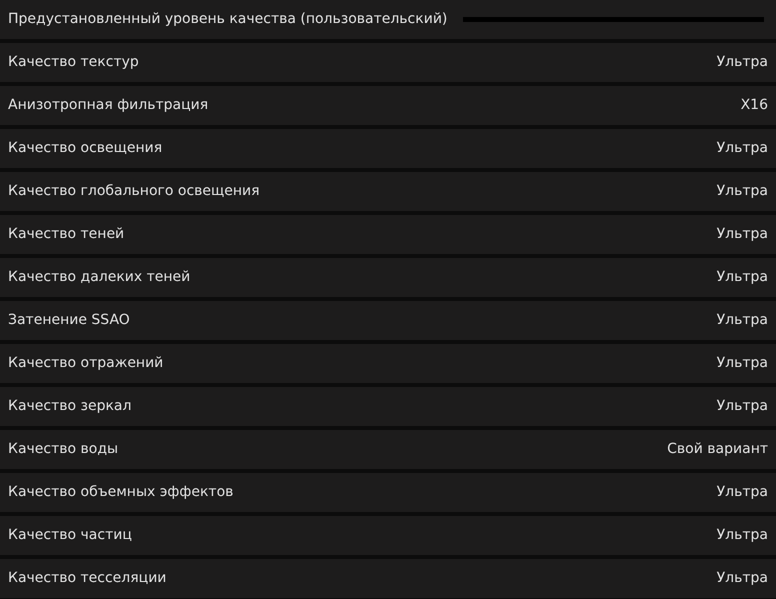  What do you see at coordinates (228, 19) in the screenshot?
I see `preset-label: Предустановленный уровень качества (пользовательский)` at bounding box center [228, 19].